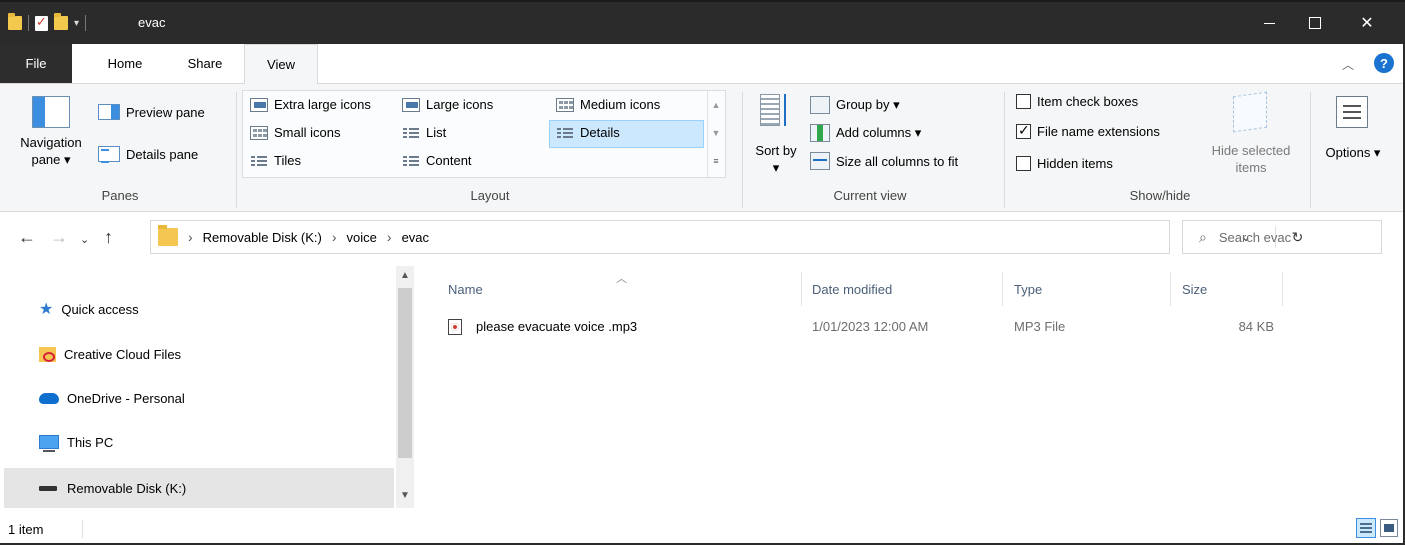  I want to click on column-header-date-modified: Date modified, so click(906, 289).